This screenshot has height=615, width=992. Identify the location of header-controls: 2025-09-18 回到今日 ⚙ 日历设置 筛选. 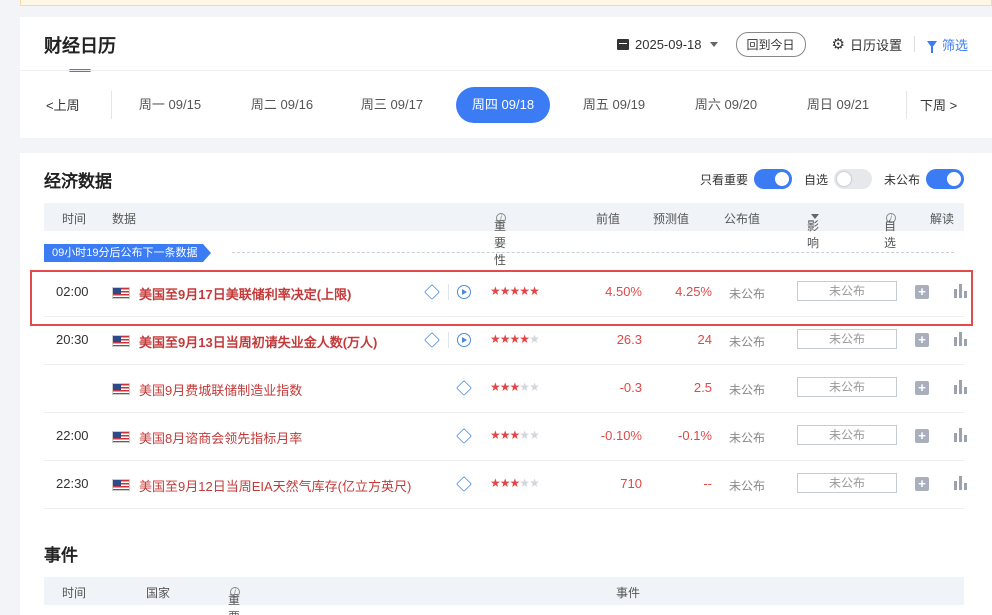
(792, 44).